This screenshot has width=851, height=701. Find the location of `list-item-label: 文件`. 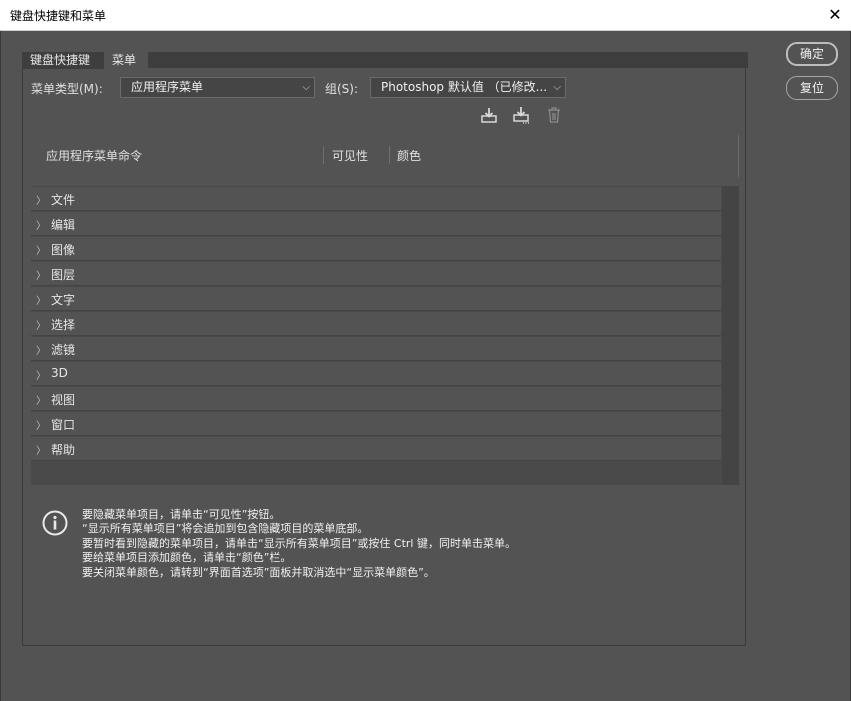

list-item-label: 文件 is located at coordinates (63, 200).